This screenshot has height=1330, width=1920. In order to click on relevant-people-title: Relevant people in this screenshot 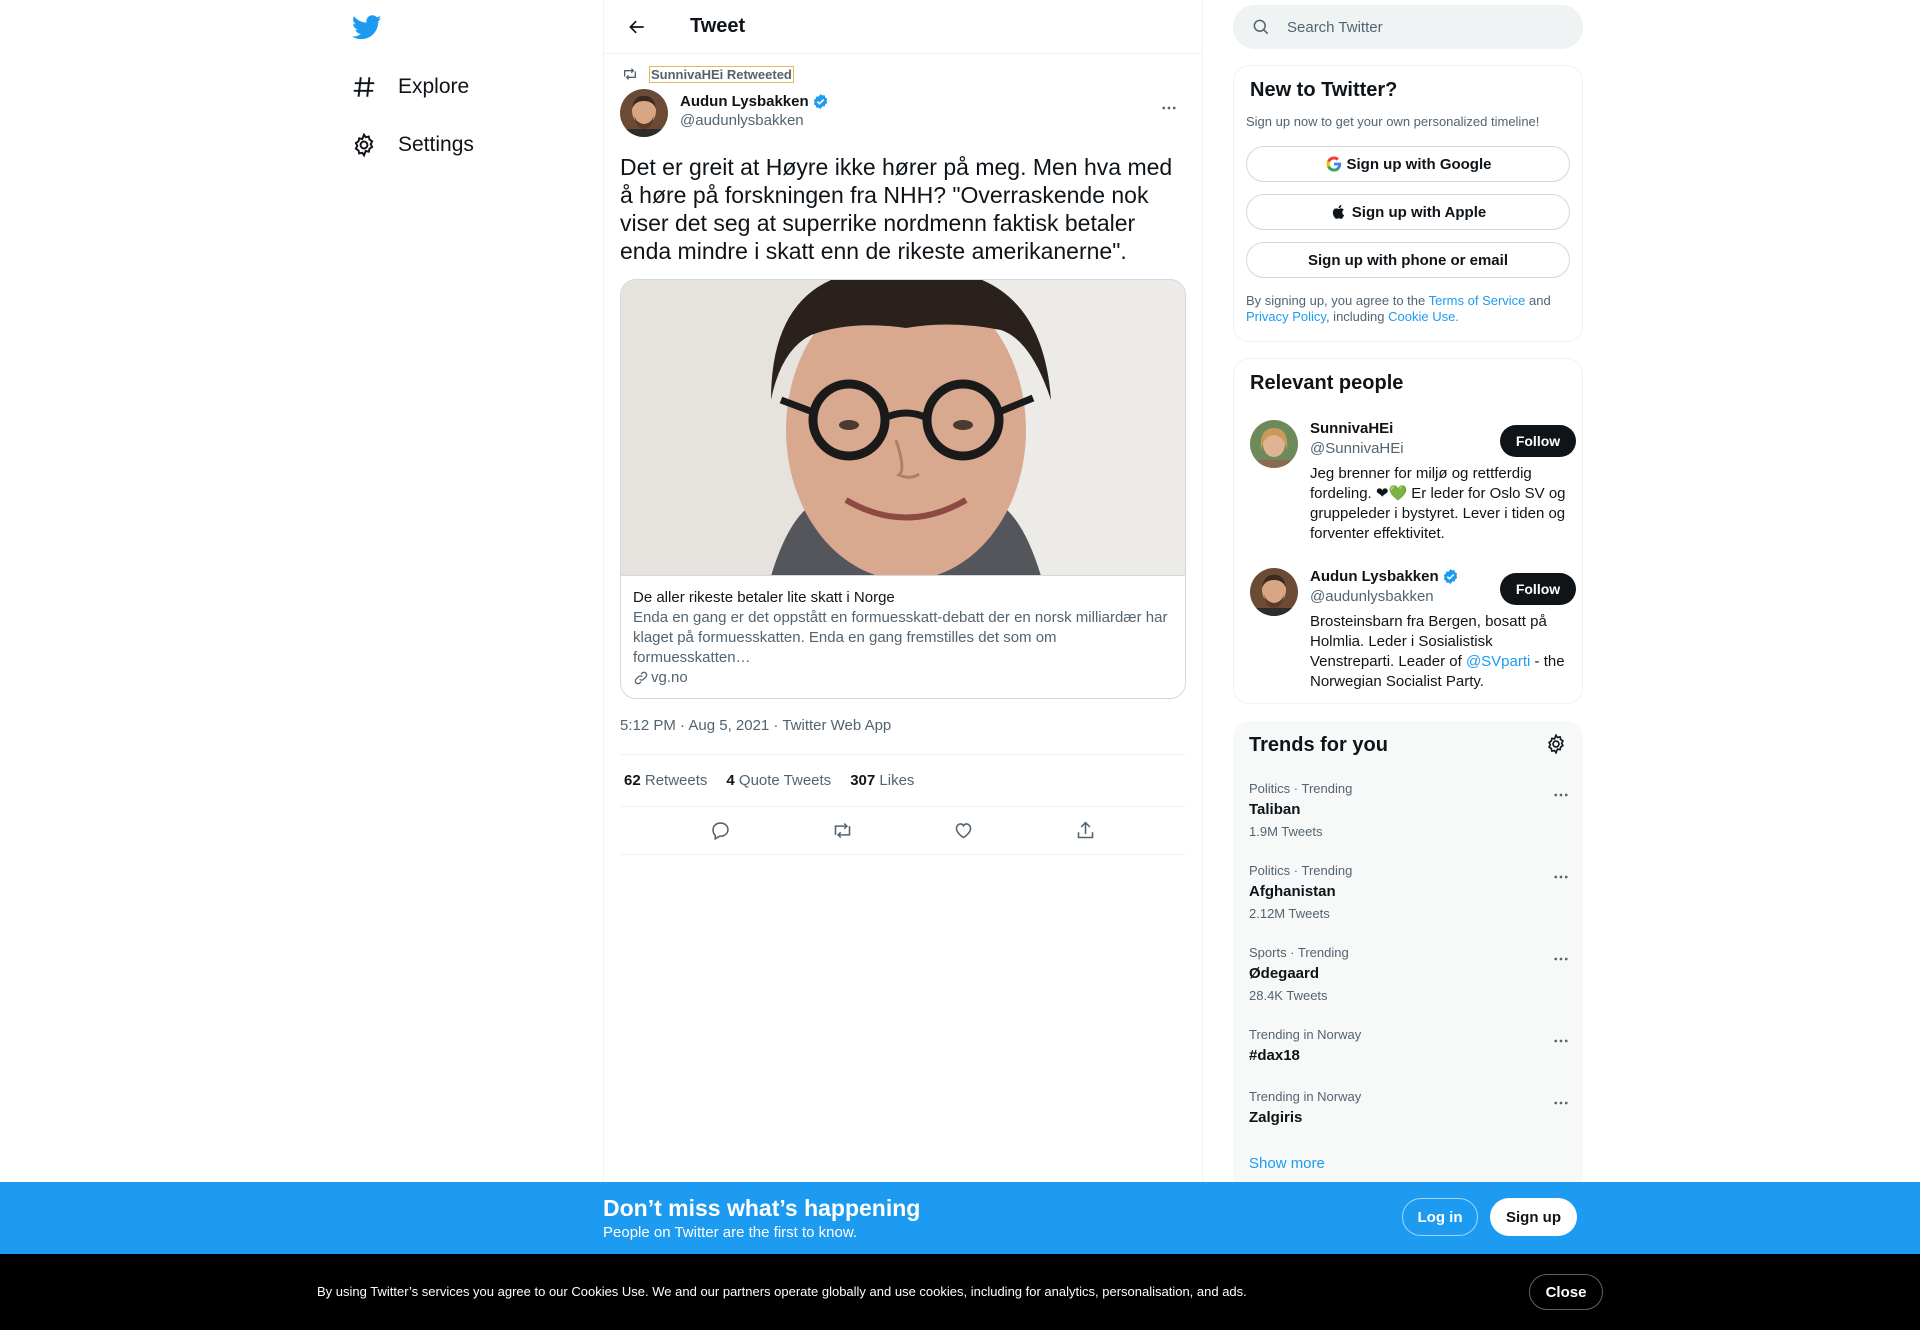, I will do `click(1327, 383)`.